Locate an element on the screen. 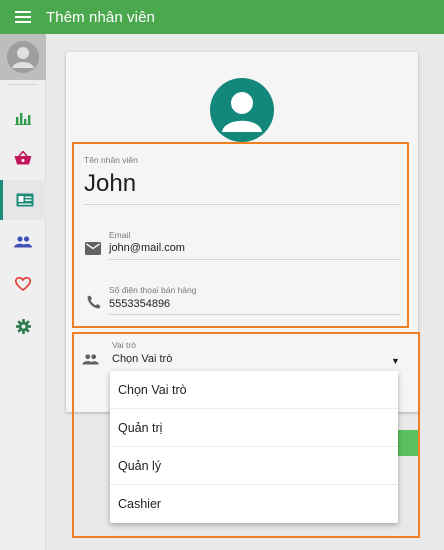  role-option: Quản trị is located at coordinates (254, 428).